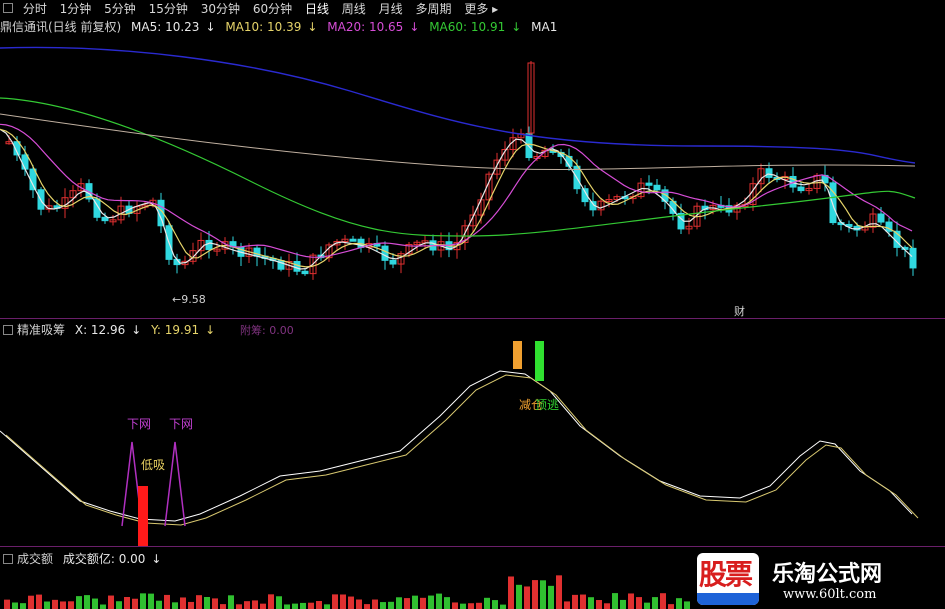  What do you see at coordinates (365, 27) in the screenshot?
I see `ma20-text: MA20: 10.65` at bounding box center [365, 27].